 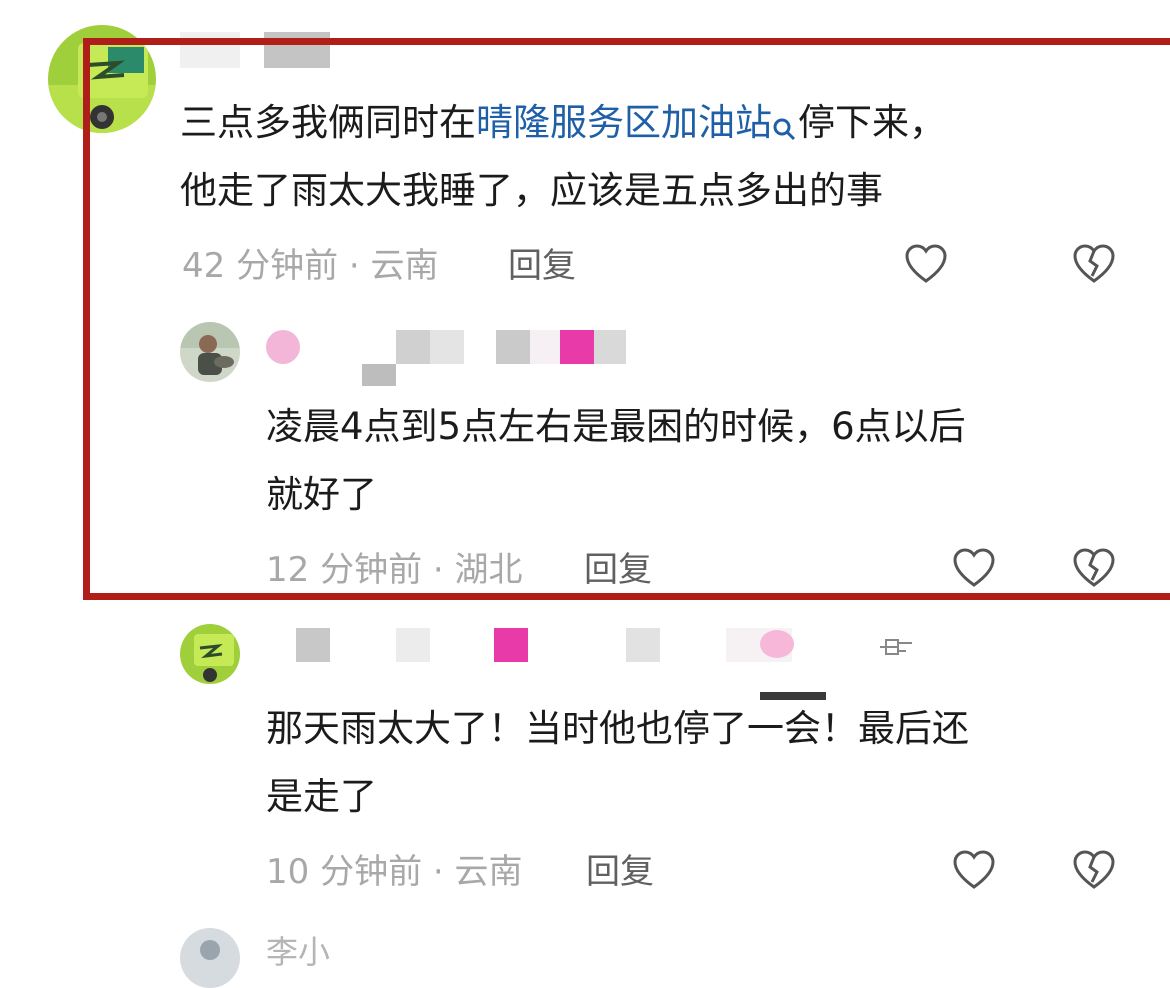 I want to click on pointing-hand-icon, so click(x=896, y=649).